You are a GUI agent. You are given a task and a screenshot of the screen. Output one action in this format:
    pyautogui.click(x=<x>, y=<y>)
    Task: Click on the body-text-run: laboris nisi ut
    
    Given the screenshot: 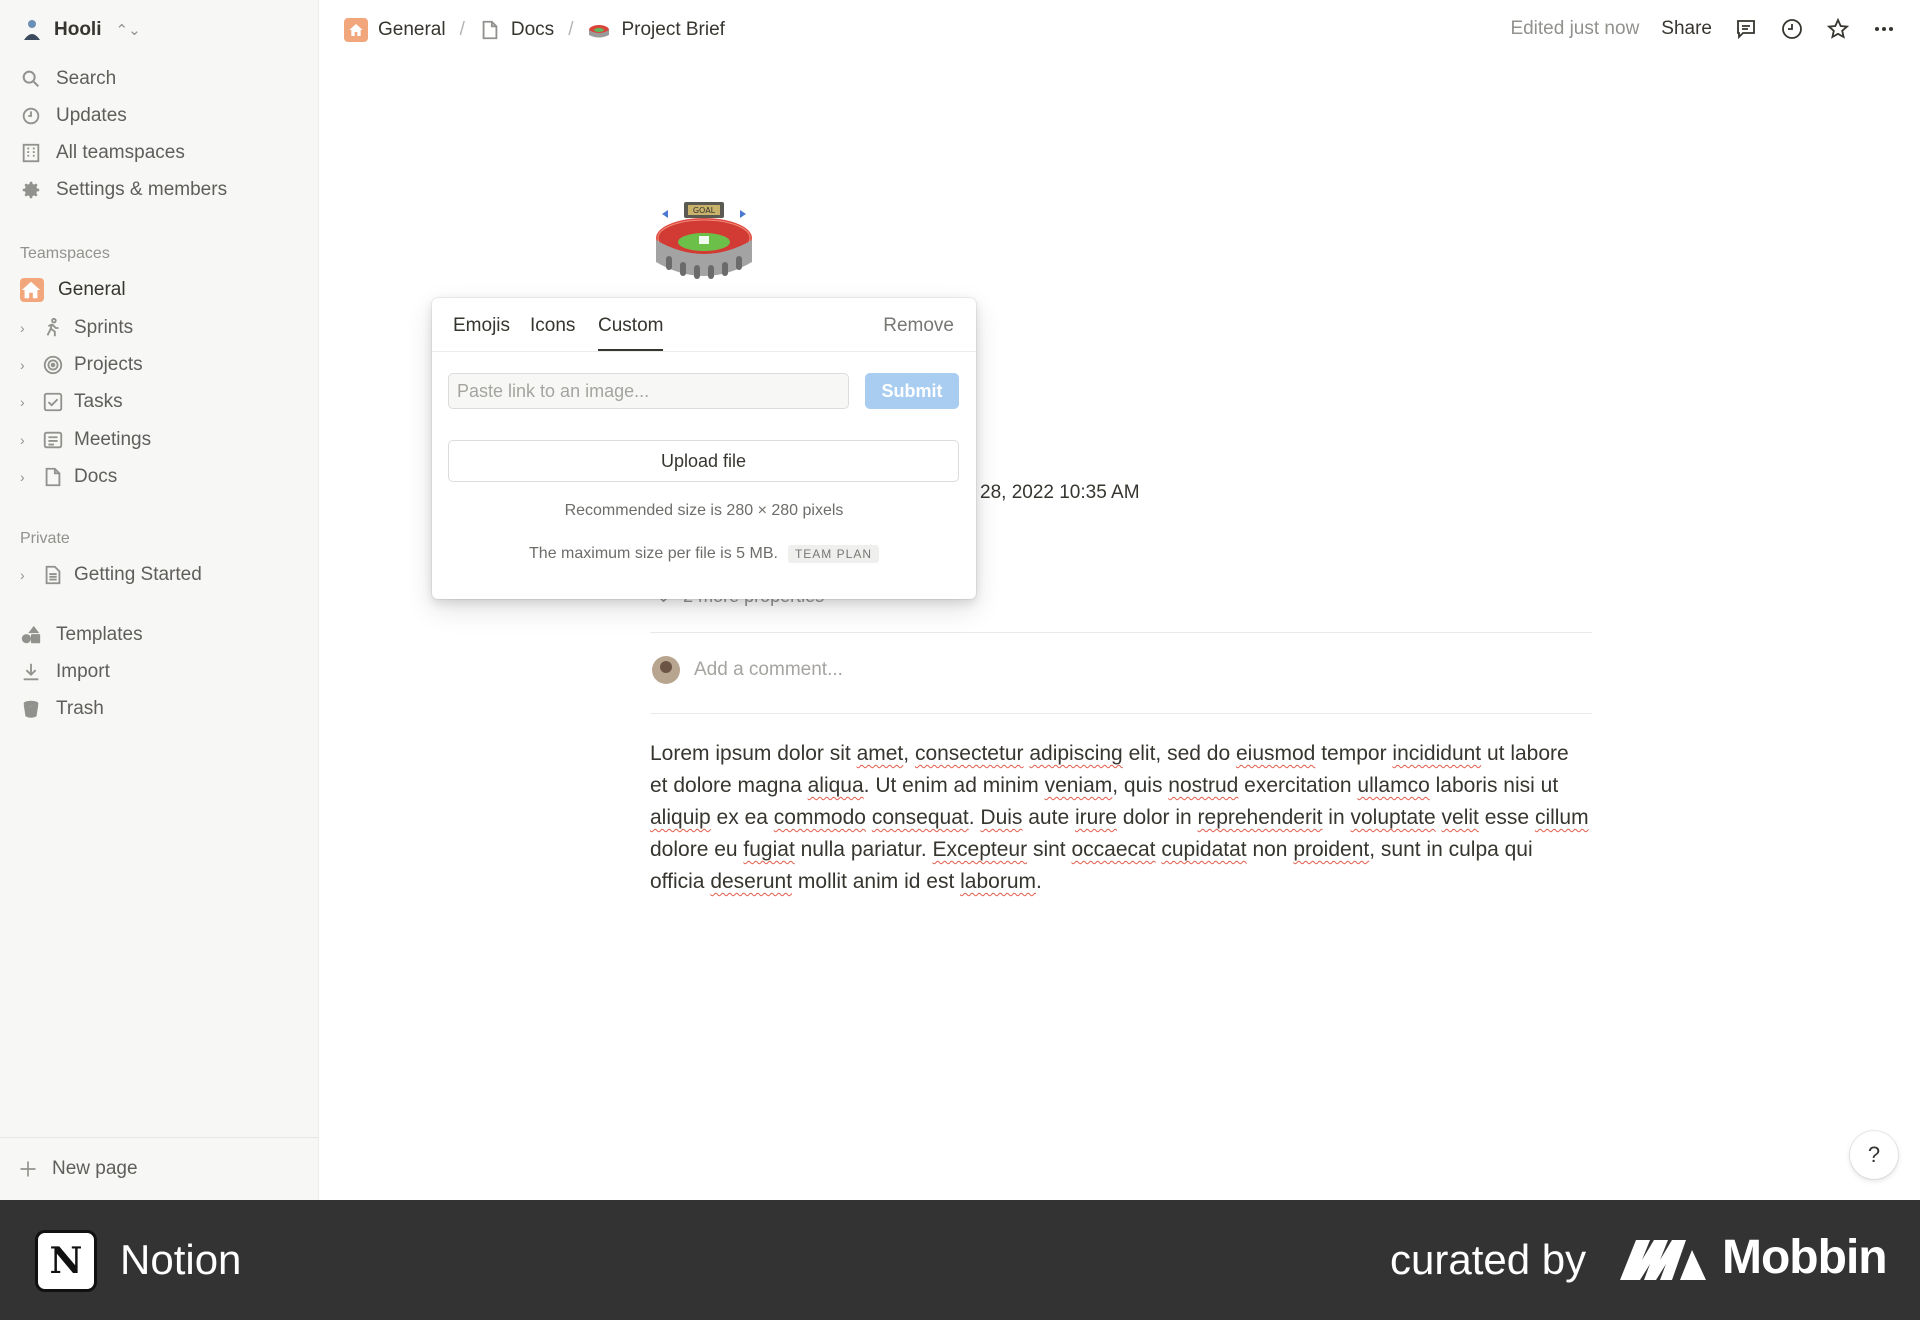 What is the action you would take?
    pyautogui.click(x=1494, y=785)
    